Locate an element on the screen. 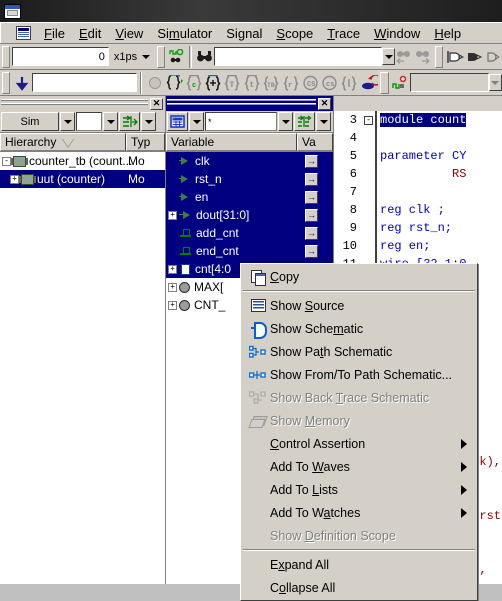  step-pipe-icon is located at coordinates (349, 83).